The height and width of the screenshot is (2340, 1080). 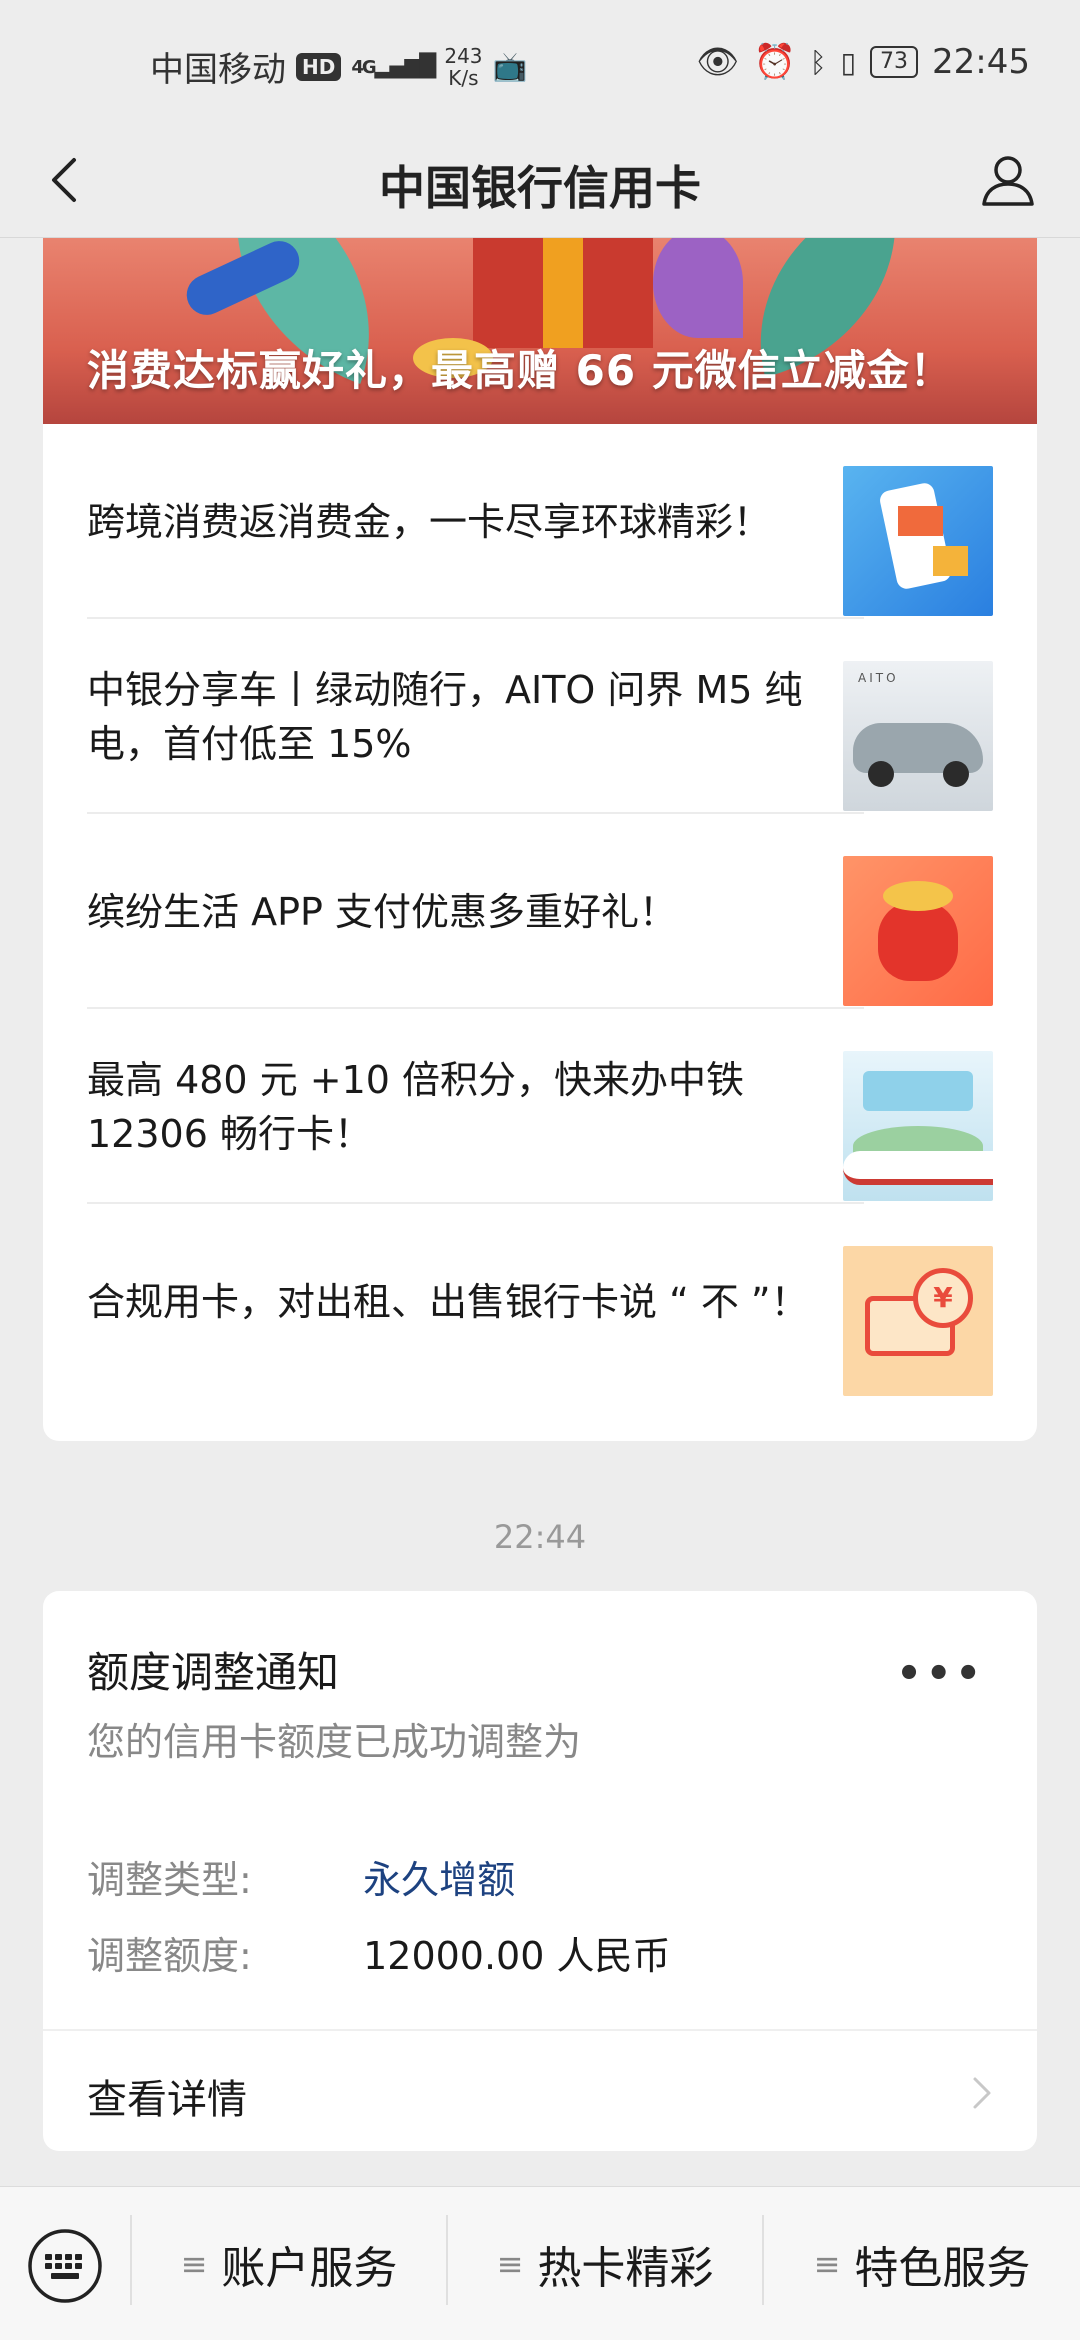 I want to click on adjust-amount-row: 调整额度: 12000.00 人民币, so click(x=379, y=1952).